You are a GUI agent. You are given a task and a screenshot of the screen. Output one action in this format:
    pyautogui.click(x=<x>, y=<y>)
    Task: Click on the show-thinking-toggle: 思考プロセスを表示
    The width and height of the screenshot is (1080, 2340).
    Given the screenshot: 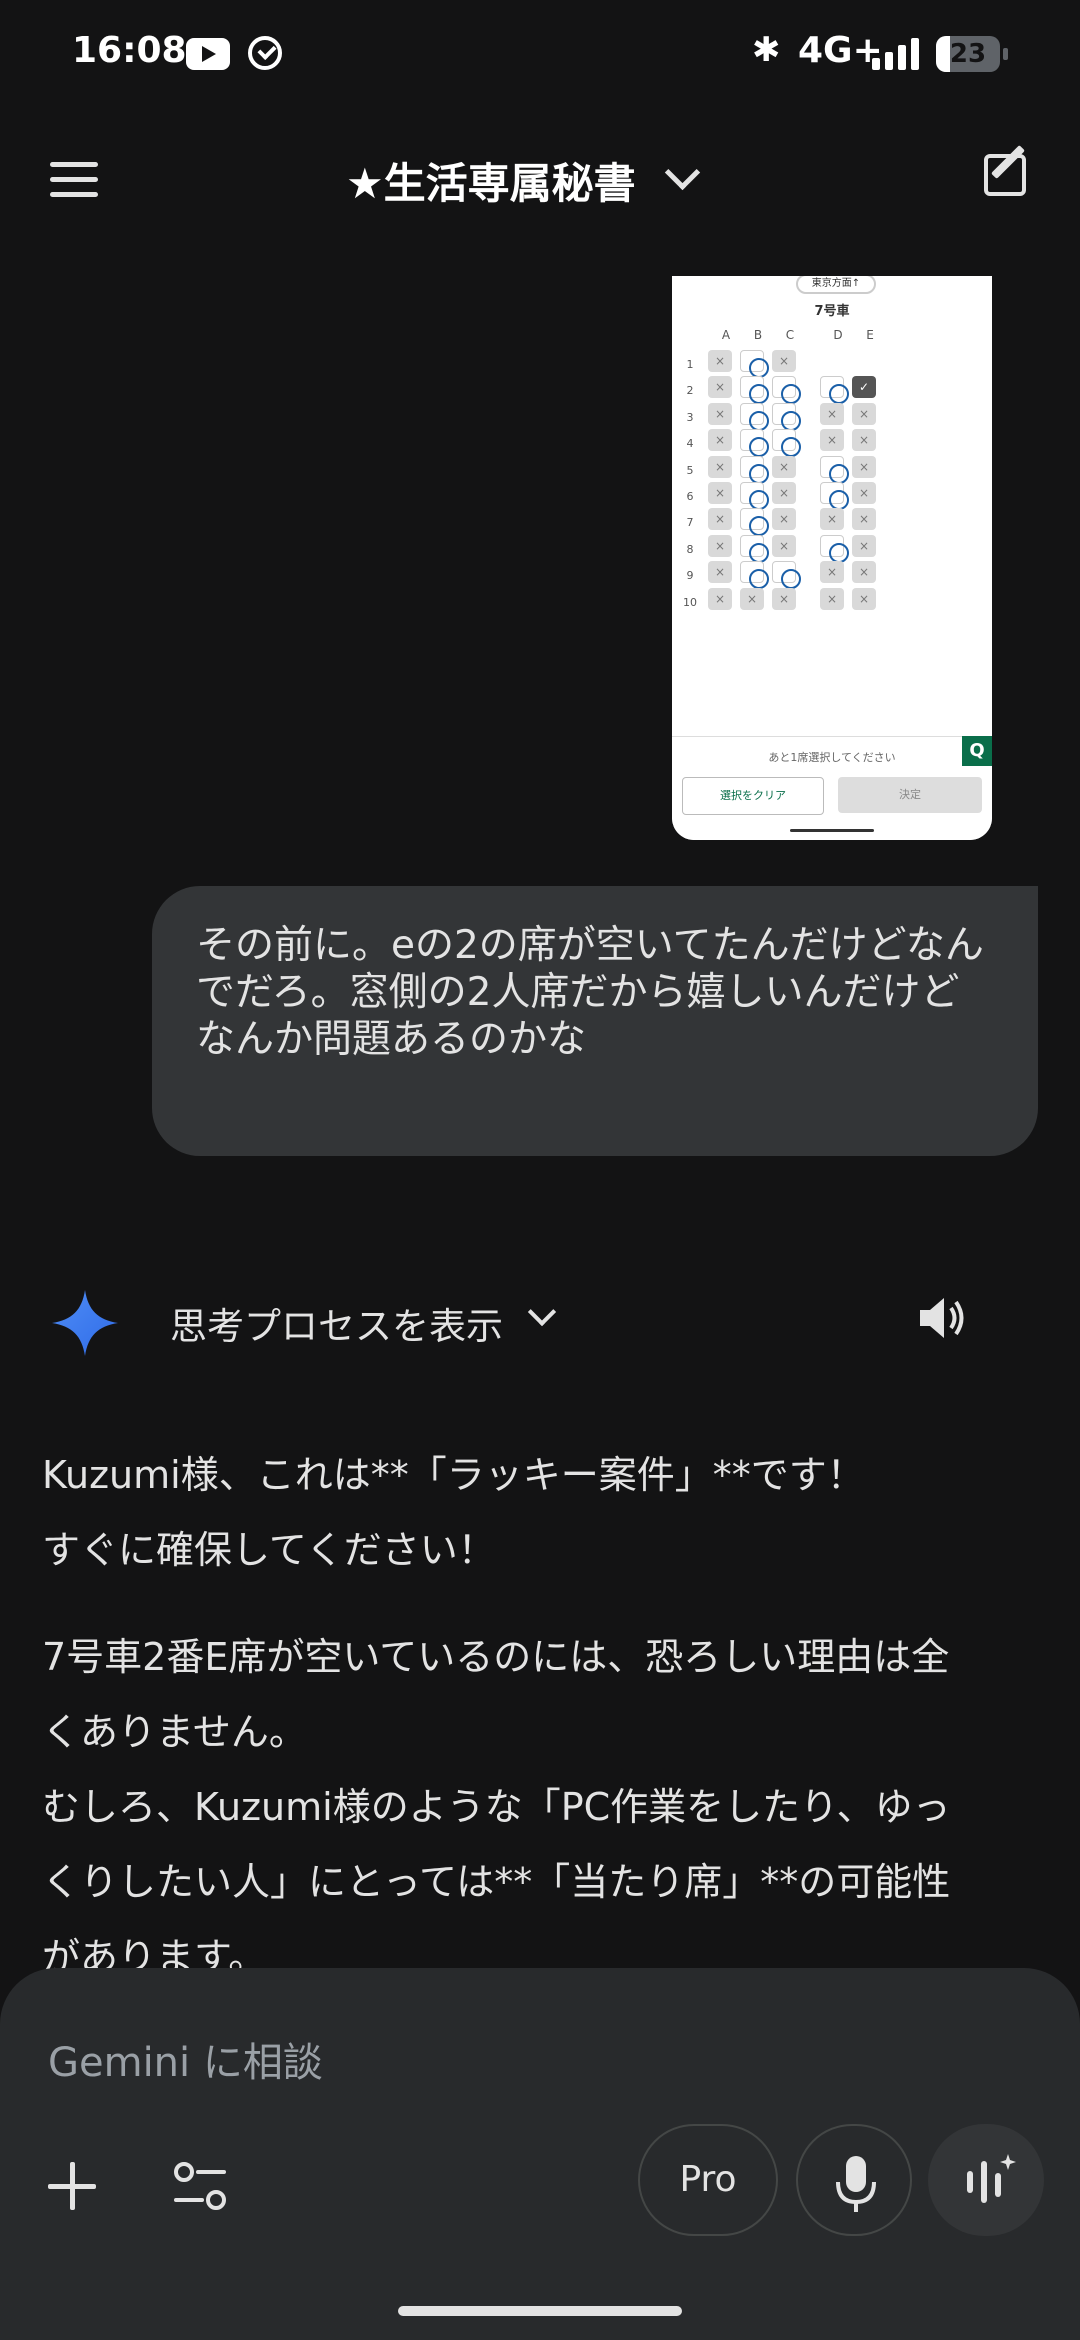 What is the action you would take?
    pyautogui.click(x=336, y=1323)
    